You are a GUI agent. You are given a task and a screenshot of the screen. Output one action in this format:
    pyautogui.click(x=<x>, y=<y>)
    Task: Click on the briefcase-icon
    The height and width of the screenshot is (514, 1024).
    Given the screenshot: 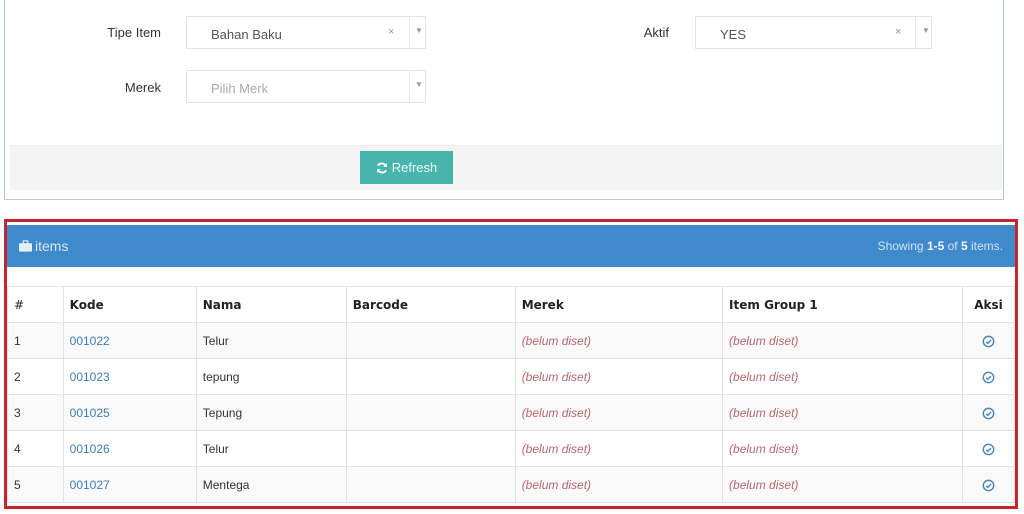 What is the action you would take?
    pyautogui.click(x=25, y=246)
    